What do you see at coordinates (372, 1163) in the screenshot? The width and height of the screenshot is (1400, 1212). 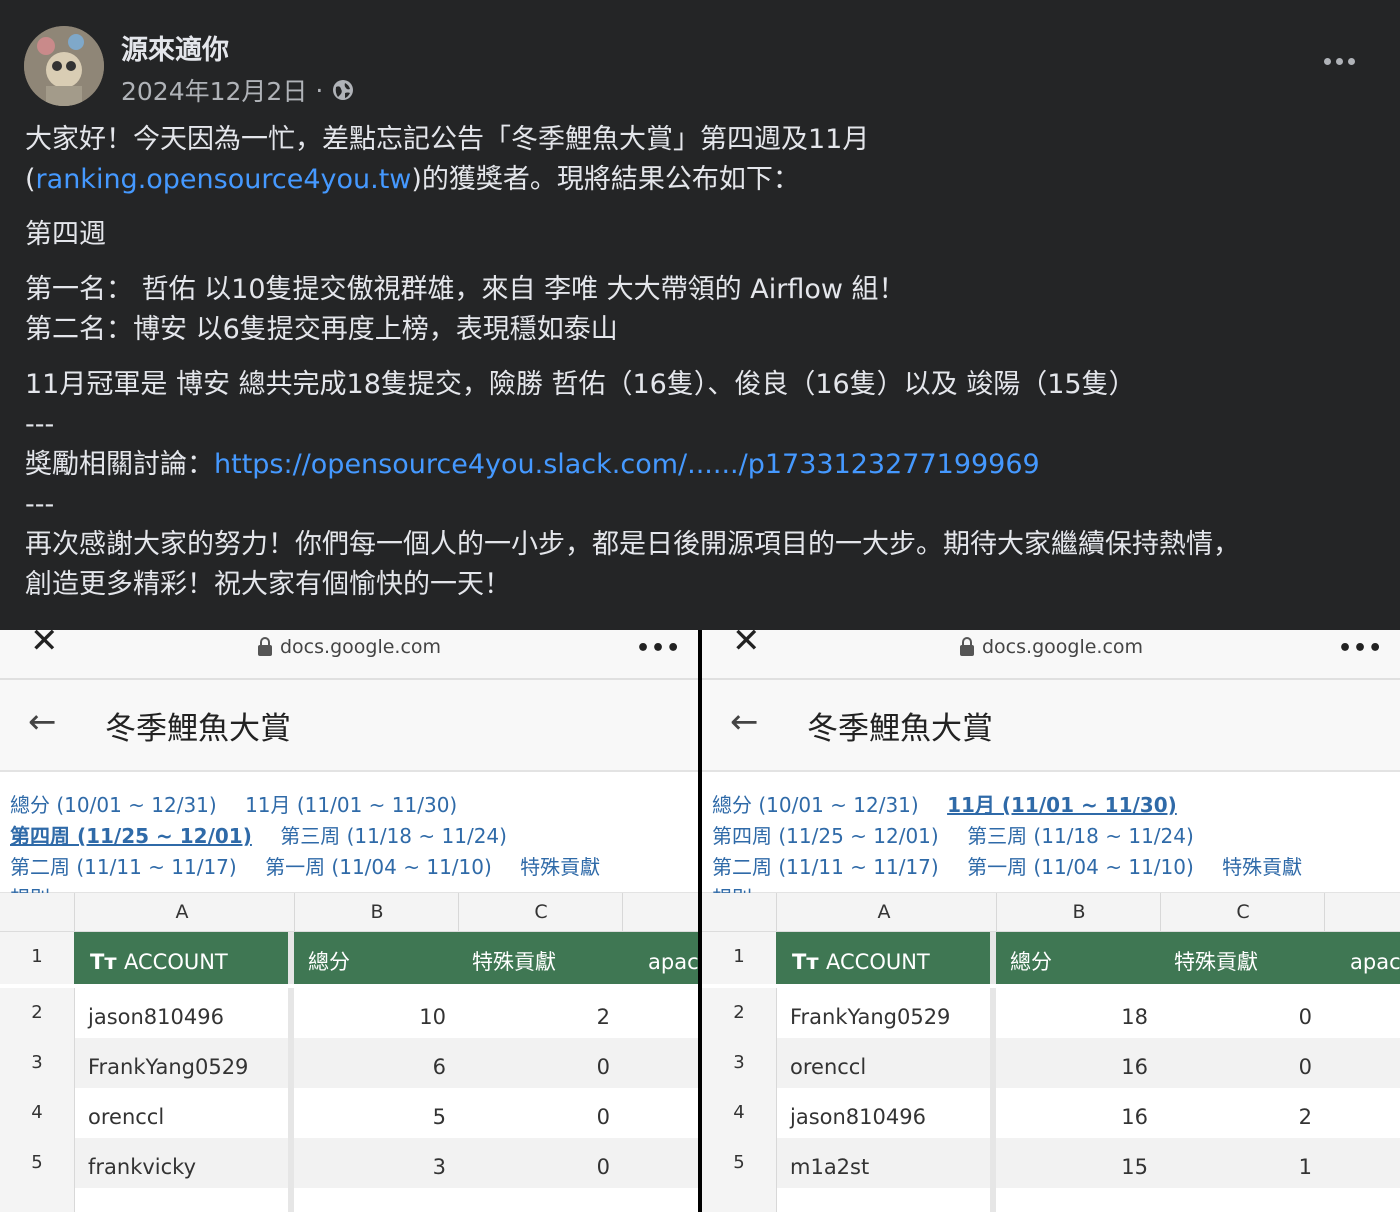 I see `total-cell: 3` at bounding box center [372, 1163].